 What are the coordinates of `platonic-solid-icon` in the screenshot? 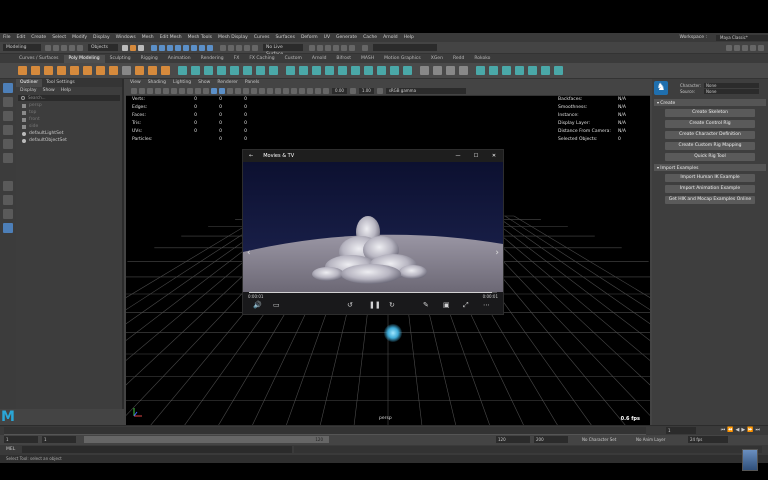 It's located at (113, 70).